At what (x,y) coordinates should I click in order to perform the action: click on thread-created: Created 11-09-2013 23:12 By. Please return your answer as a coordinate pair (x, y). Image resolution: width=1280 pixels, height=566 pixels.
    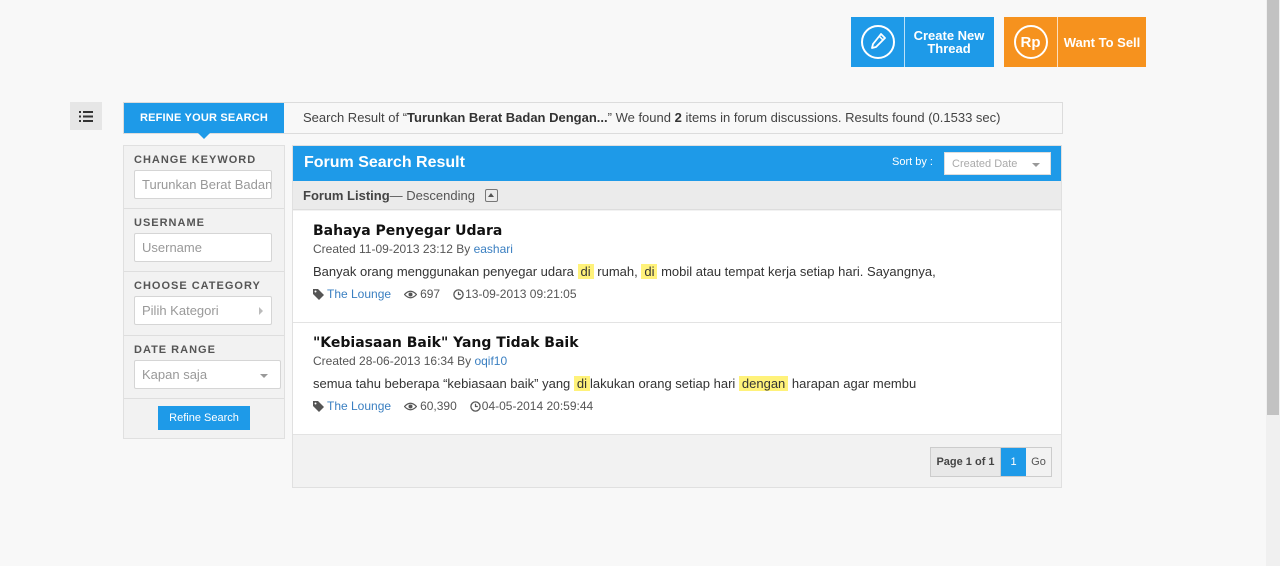
    Looking at the image, I should click on (393, 249).